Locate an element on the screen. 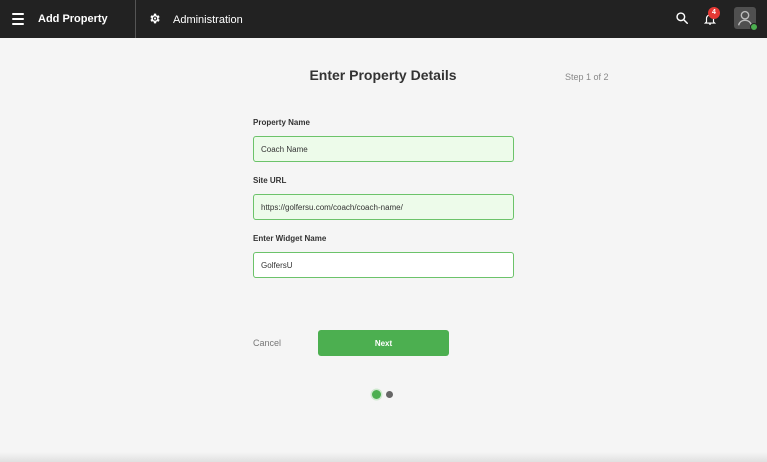 The height and width of the screenshot is (462, 767). search-icon is located at coordinates (682, 18).